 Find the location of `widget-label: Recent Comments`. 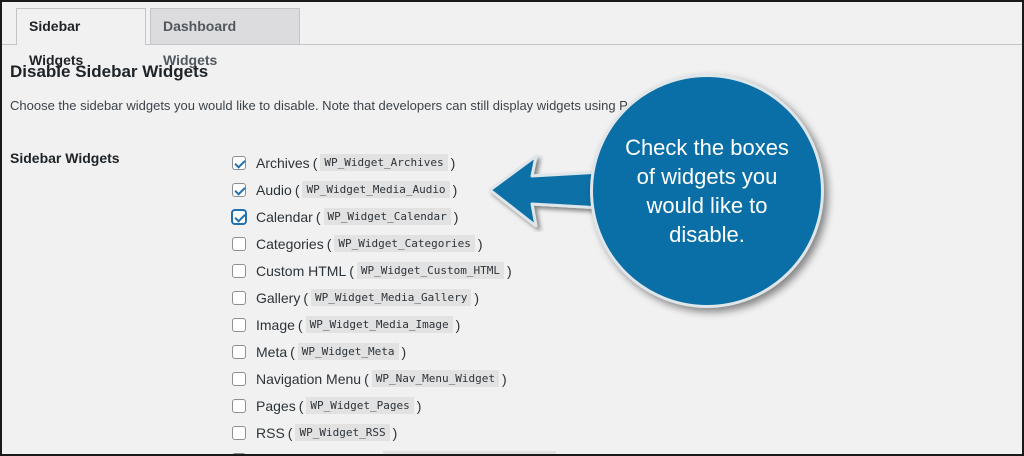

widget-label: Recent Comments is located at coordinates (314, 453).